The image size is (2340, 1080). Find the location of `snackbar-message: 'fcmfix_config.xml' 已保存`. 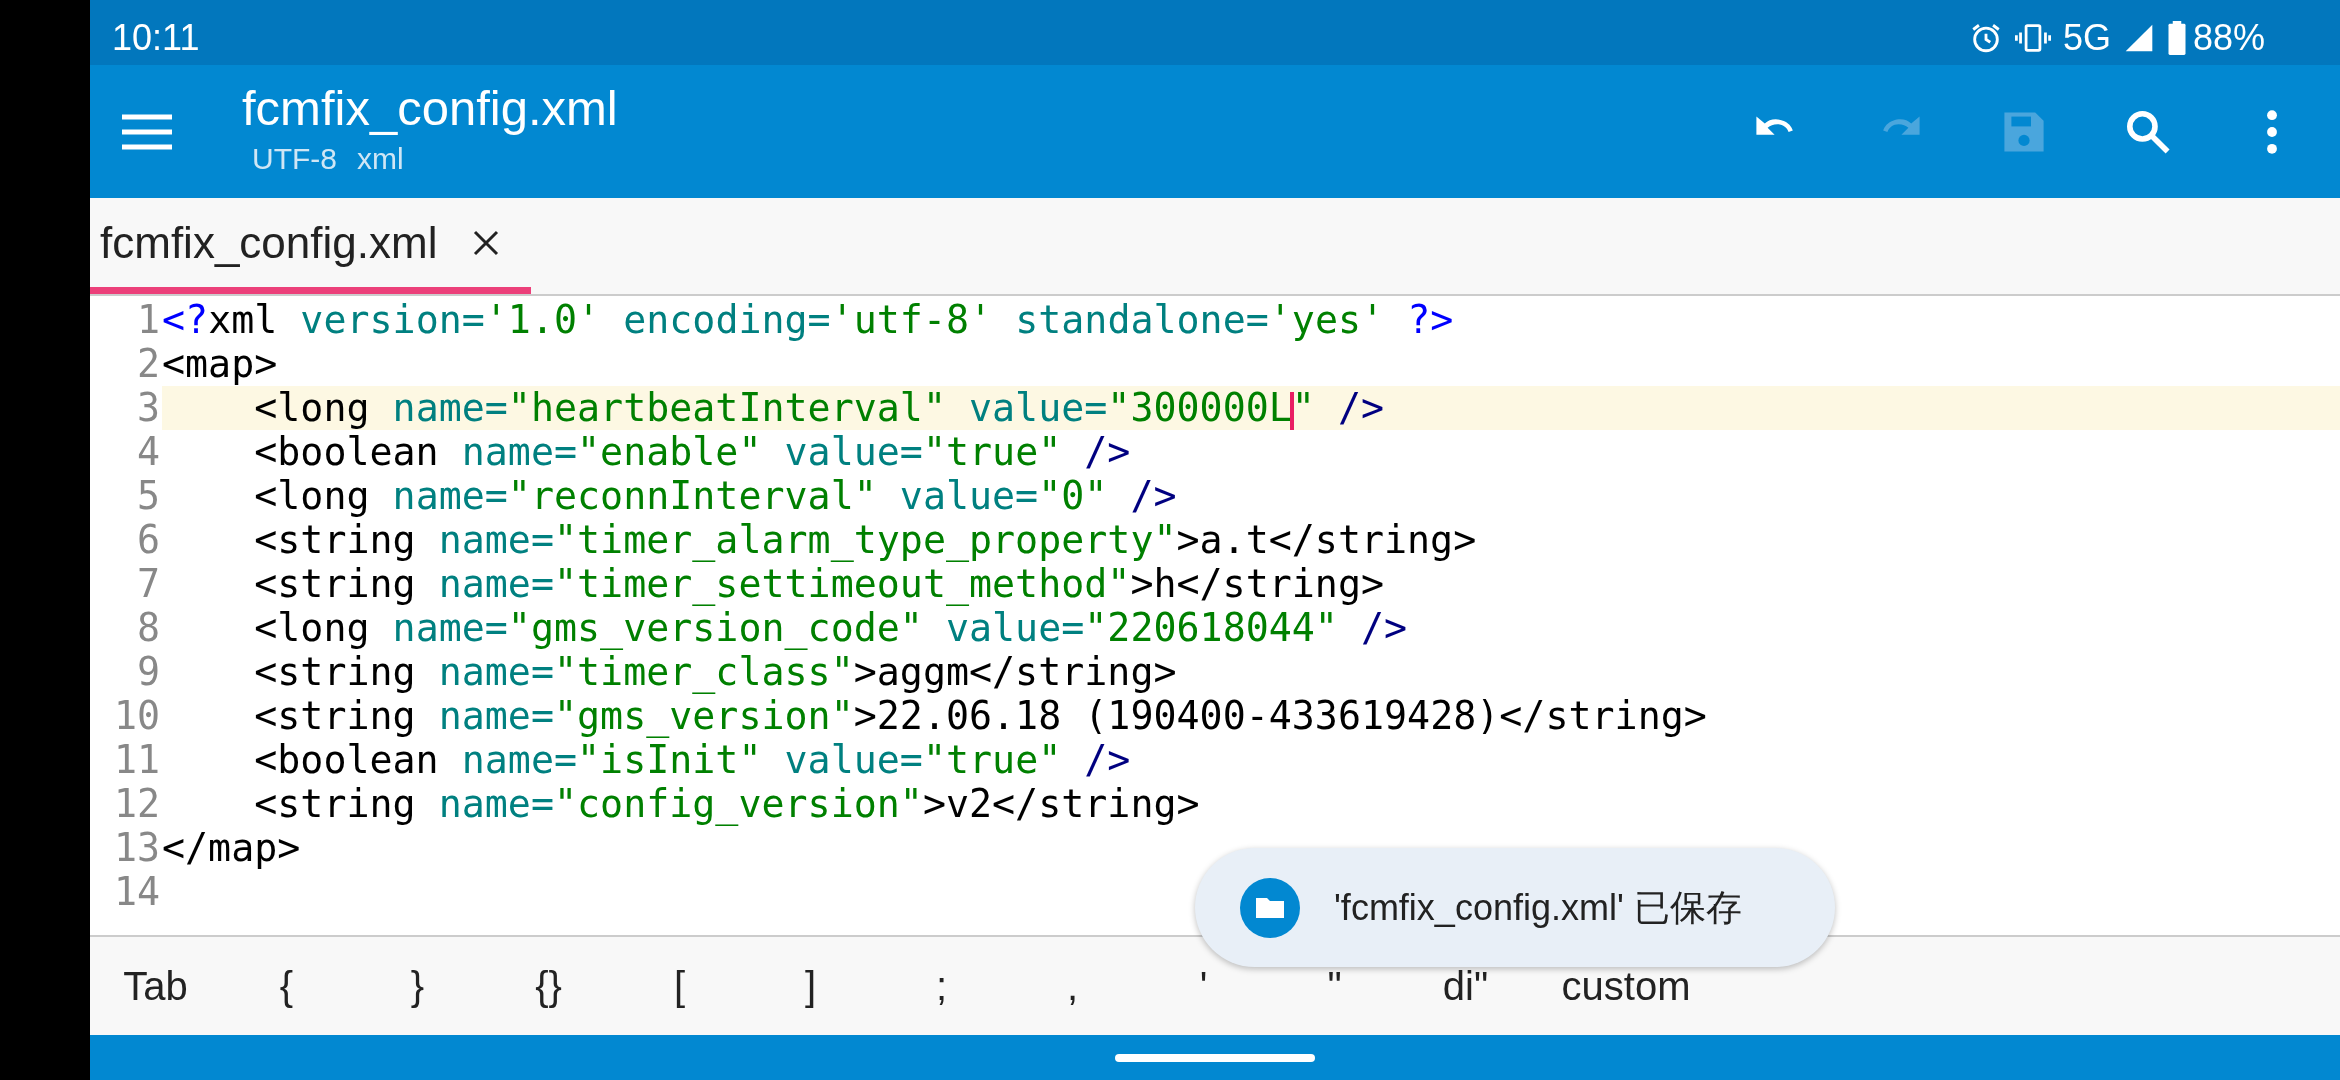

snackbar-message: 'fcmfix_config.xml' 已保存 is located at coordinates (1538, 907).